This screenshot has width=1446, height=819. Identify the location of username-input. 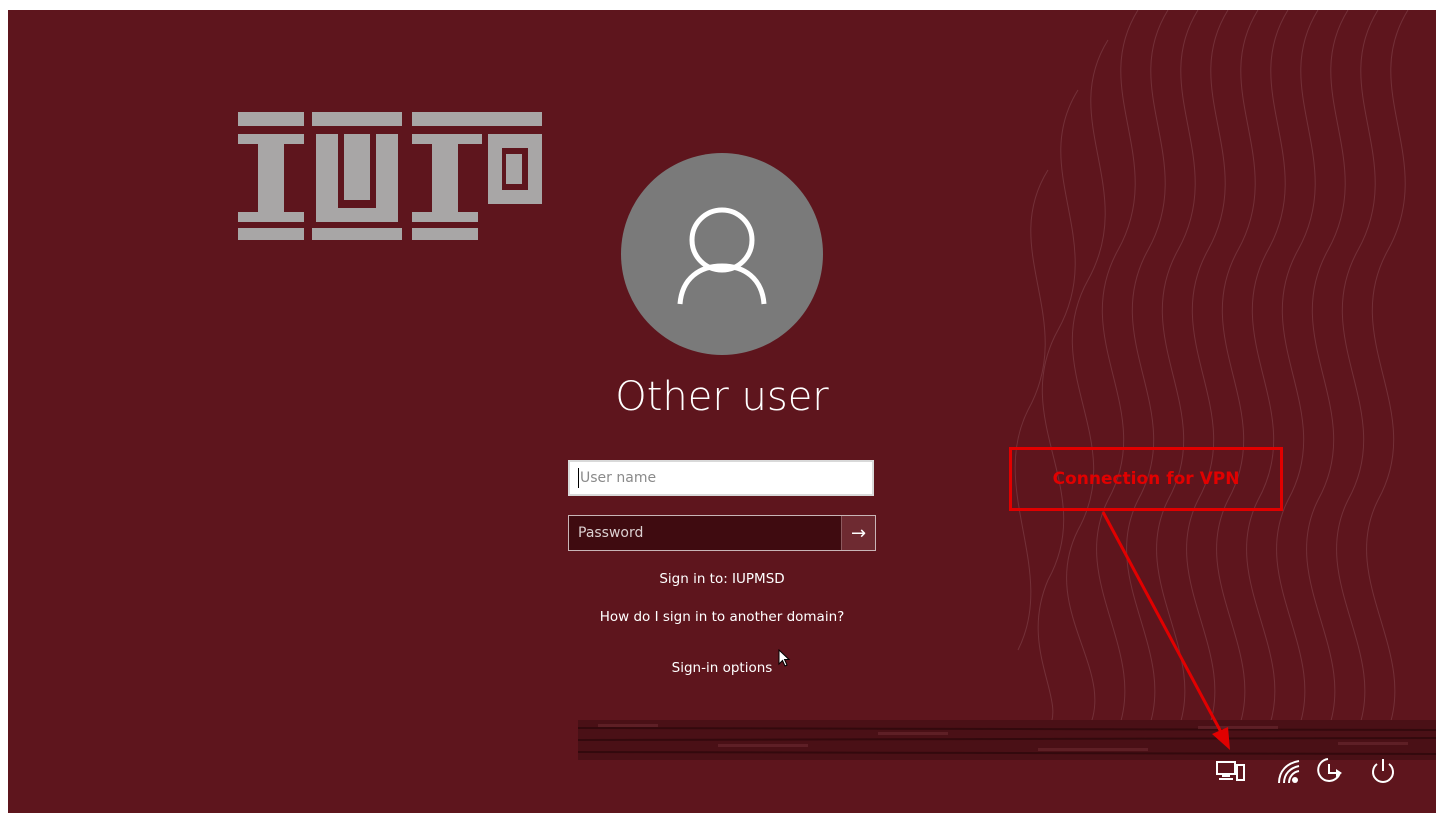
(719, 478).